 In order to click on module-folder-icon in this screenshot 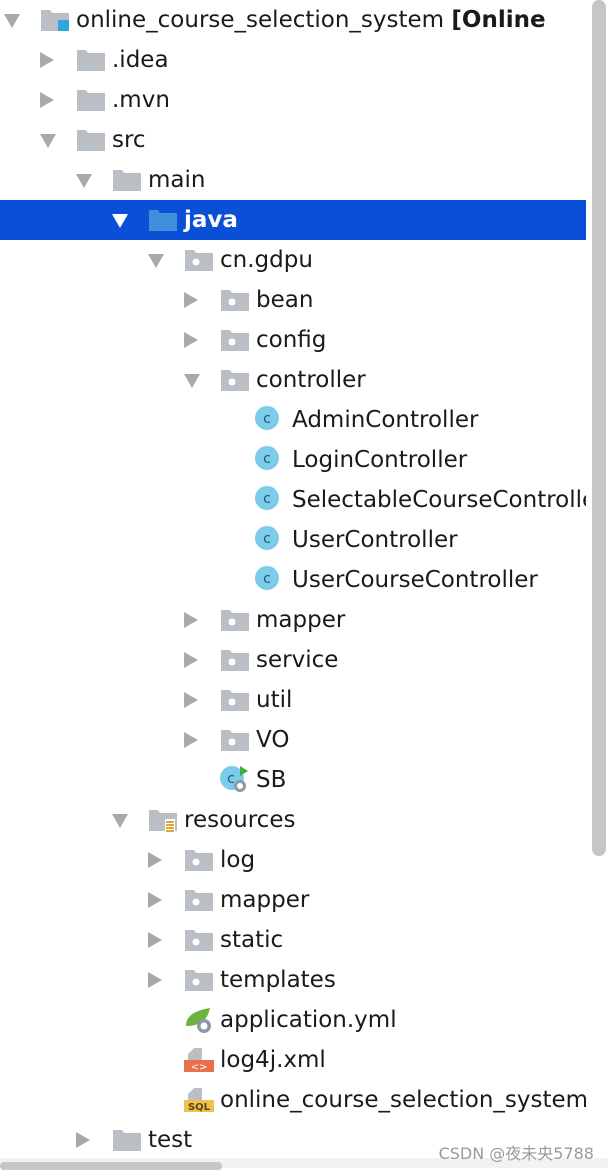, I will do `click(54, 20)`.